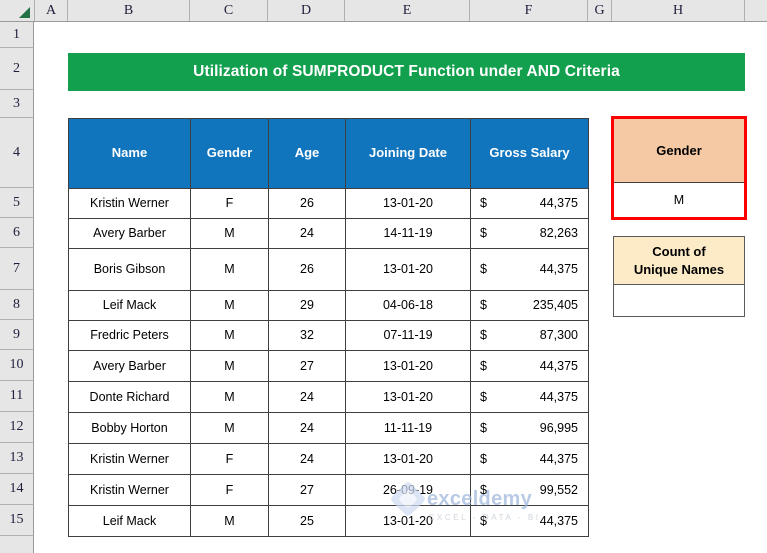  I want to click on cell-name: Fredric Peters, so click(129, 335).